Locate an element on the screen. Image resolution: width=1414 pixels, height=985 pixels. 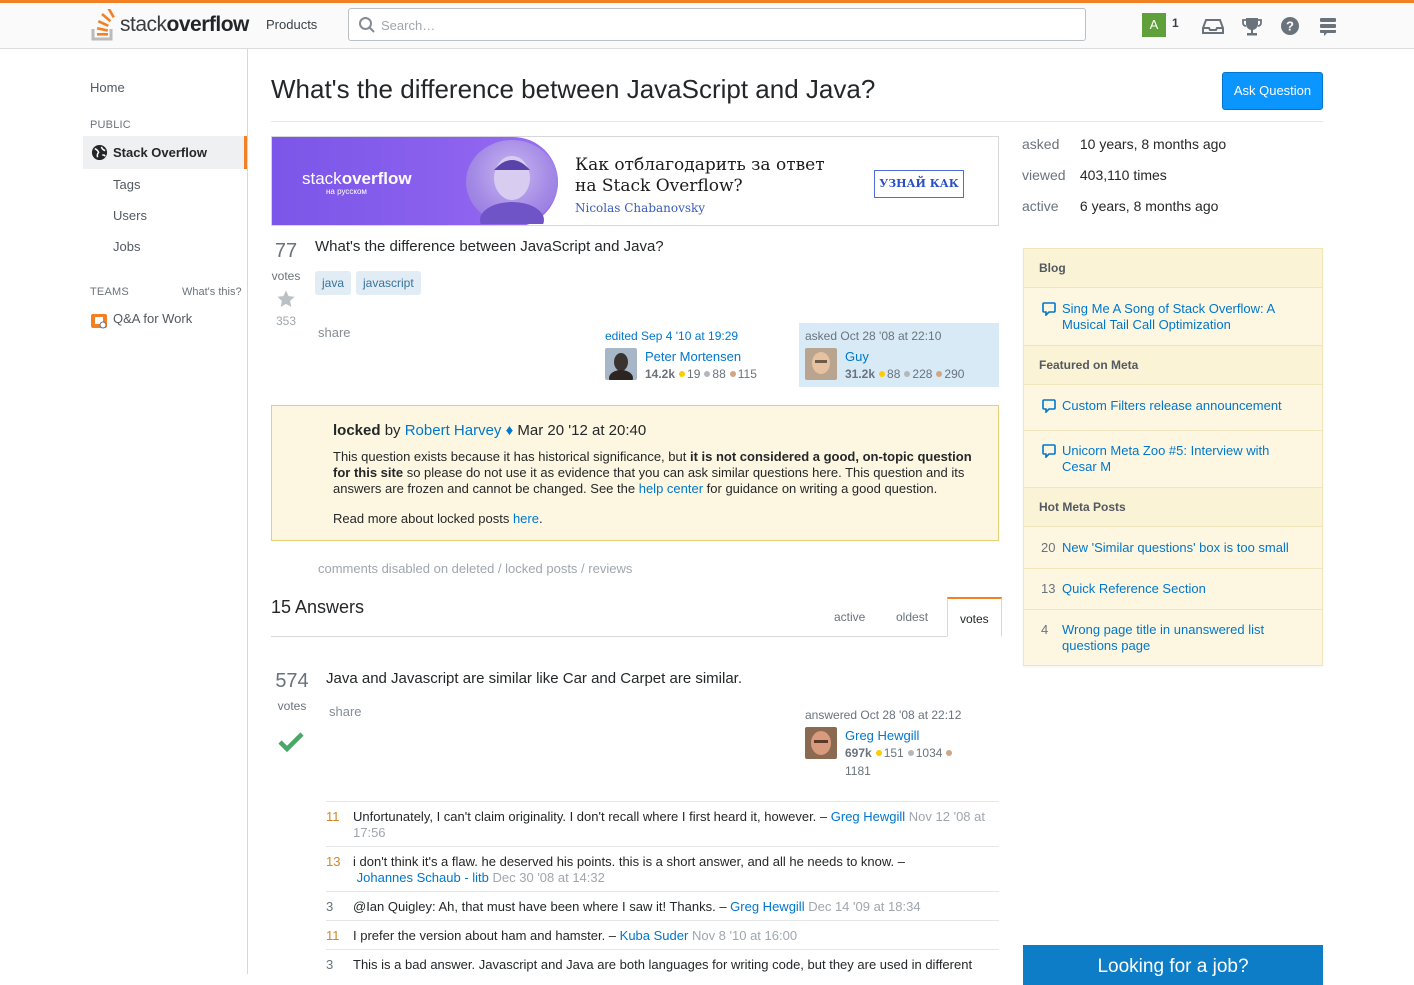
answer-votes-label: votes is located at coordinates (292, 706).